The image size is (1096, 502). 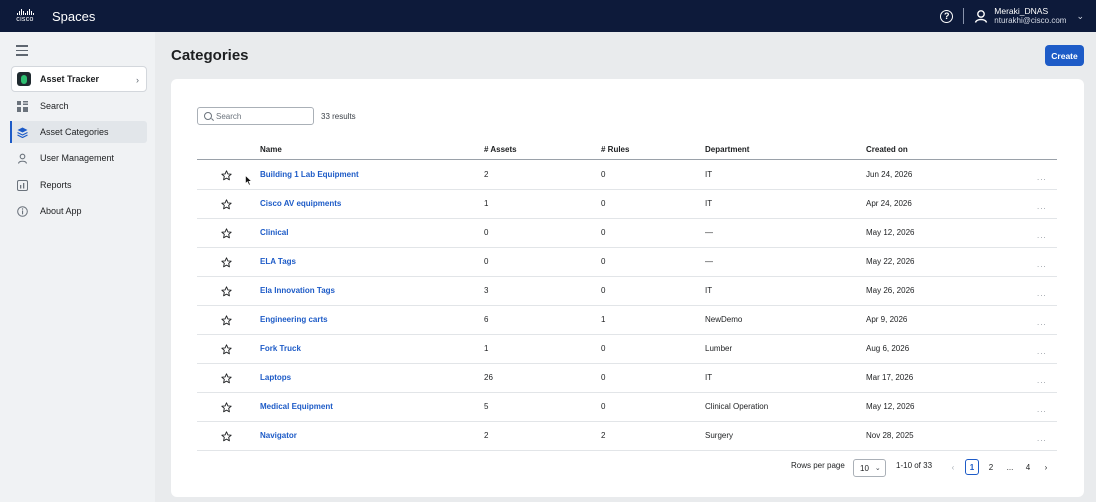 I want to click on created-on: Apr 9, 2026, so click(x=887, y=319).